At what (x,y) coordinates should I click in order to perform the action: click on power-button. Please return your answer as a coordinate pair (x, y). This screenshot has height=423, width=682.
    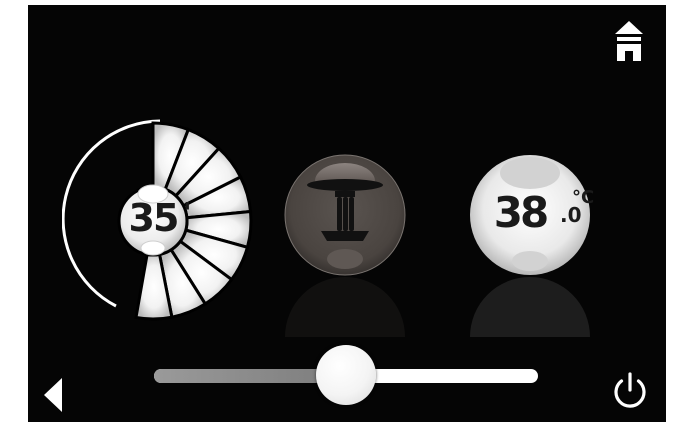
    Looking at the image, I should click on (630, 391).